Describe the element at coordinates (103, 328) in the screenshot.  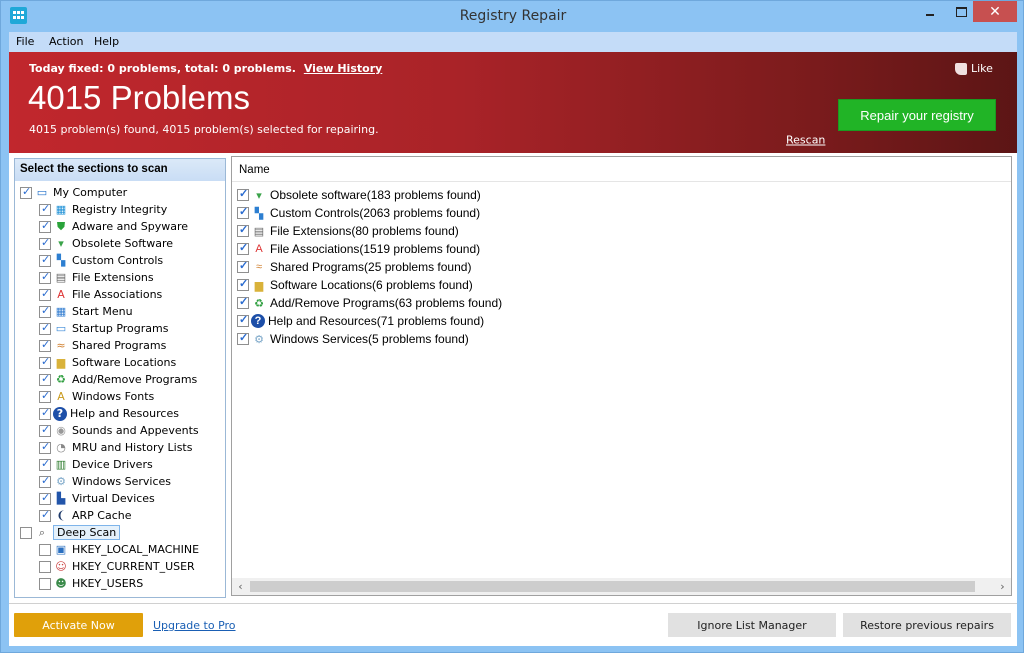
I see `tree-item: ▭ Startup Programs` at that location.